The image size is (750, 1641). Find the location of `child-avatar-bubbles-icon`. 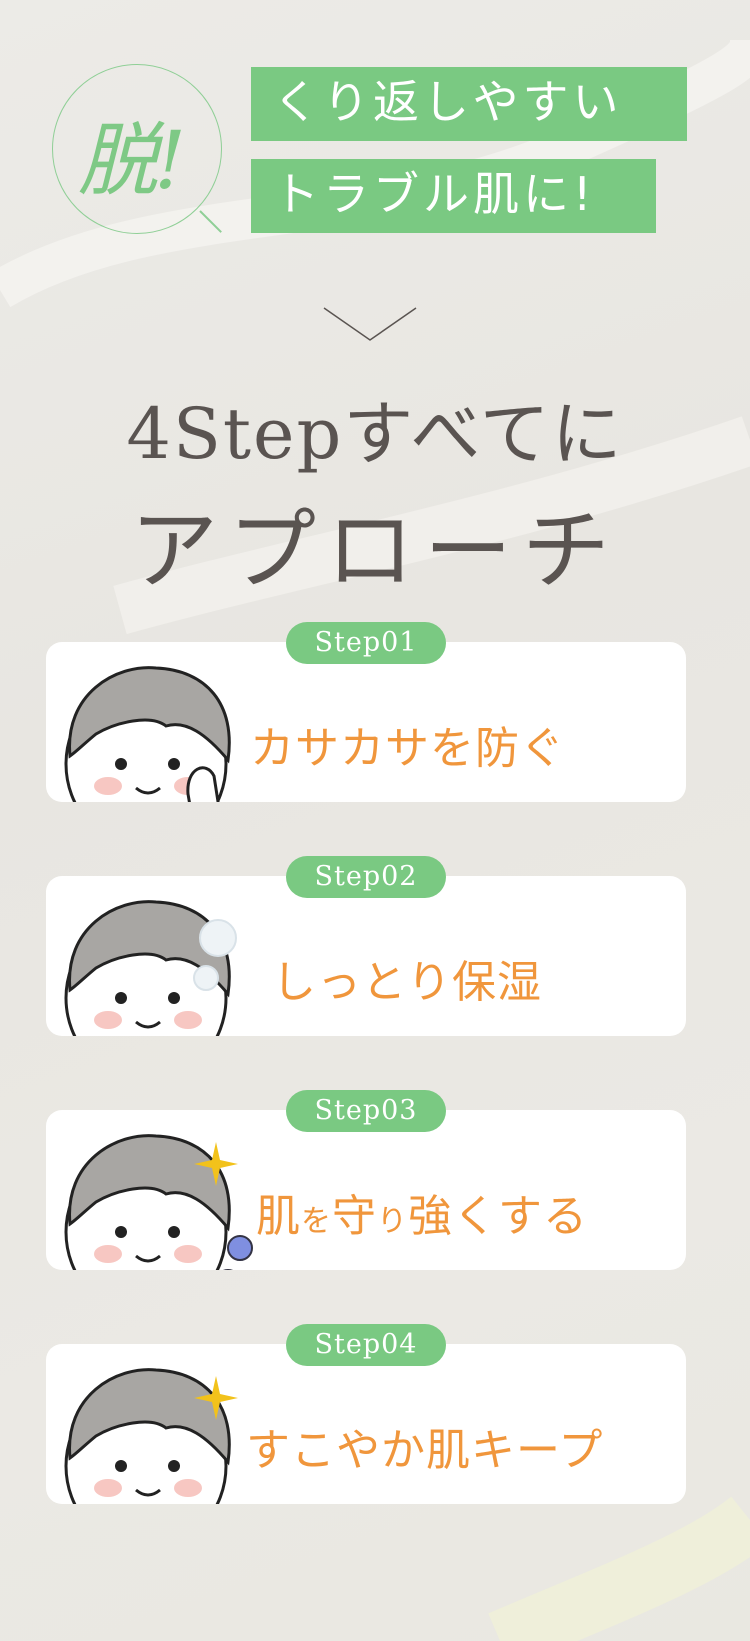

child-avatar-bubbles-icon is located at coordinates (156, 967).